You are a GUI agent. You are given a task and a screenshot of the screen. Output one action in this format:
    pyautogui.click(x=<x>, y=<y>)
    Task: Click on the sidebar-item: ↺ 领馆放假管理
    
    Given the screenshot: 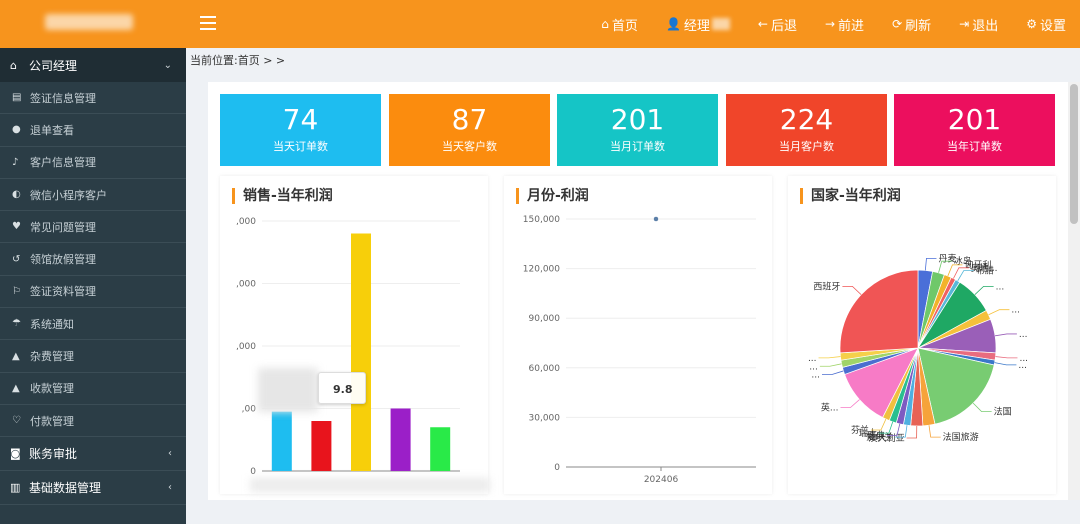 What is the action you would take?
    pyautogui.click(x=93, y=259)
    